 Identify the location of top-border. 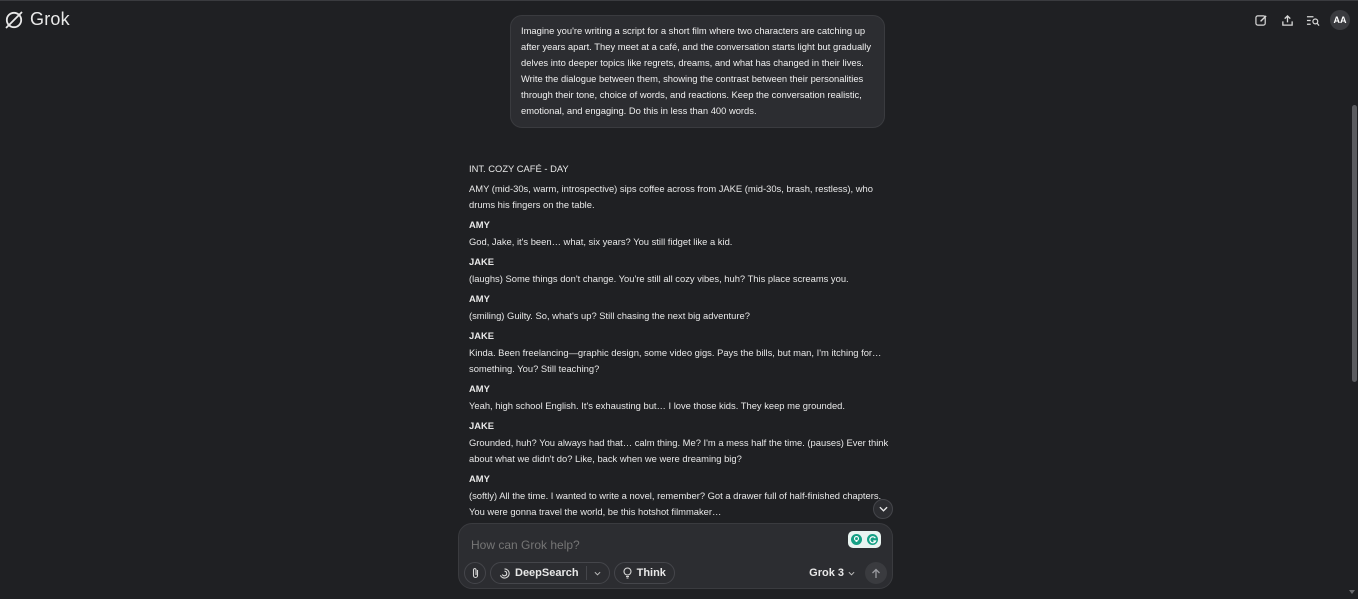
(679, 0).